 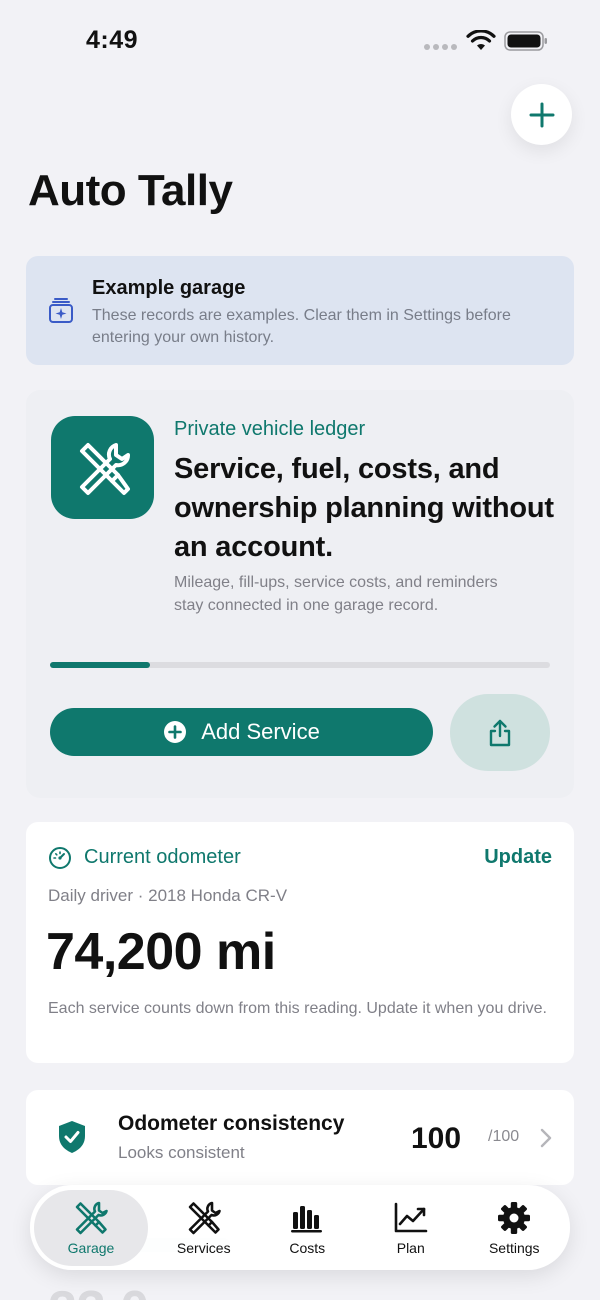 What do you see at coordinates (504, 1136) in the screenshot?
I see `consistency-max: /100` at bounding box center [504, 1136].